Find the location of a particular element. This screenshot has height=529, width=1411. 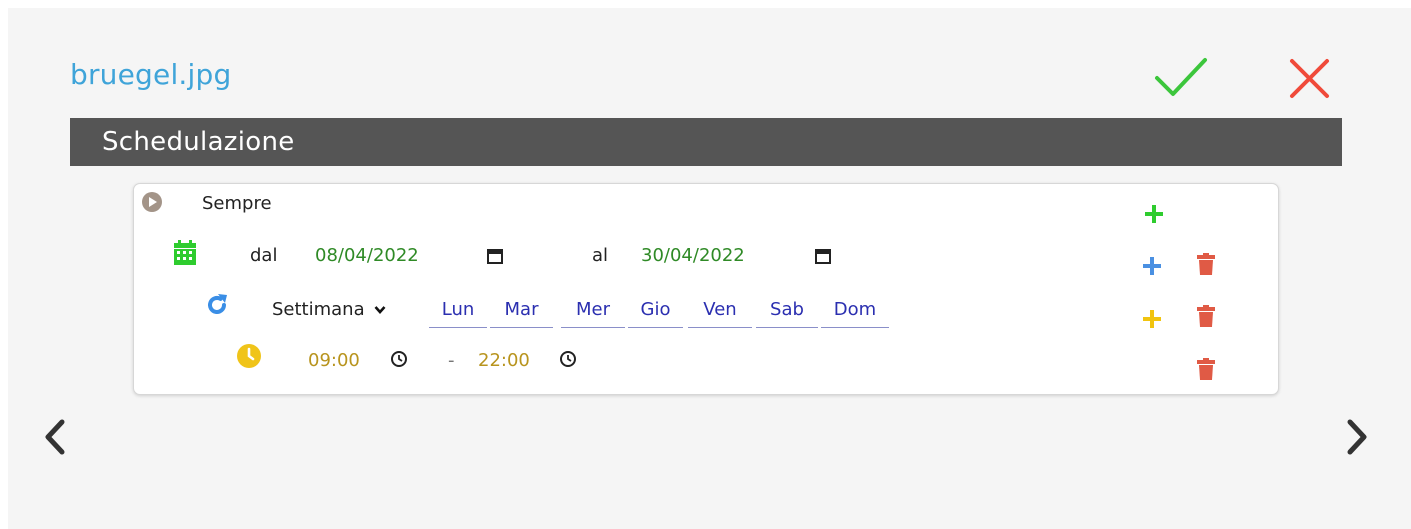

delete-recurrence-icon is located at coordinates (1206, 316).